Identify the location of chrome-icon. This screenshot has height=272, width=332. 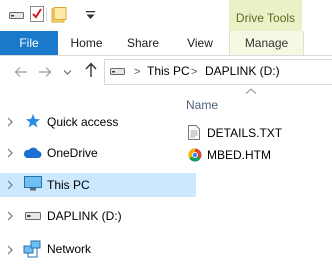
(195, 155).